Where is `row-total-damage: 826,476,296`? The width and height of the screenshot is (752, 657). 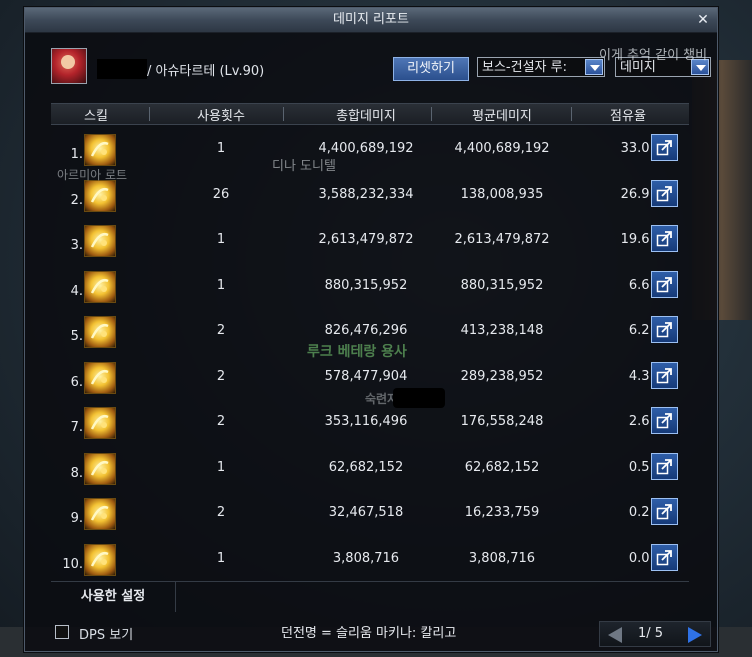
row-total-damage: 826,476,296 is located at coordinates (366, 330).